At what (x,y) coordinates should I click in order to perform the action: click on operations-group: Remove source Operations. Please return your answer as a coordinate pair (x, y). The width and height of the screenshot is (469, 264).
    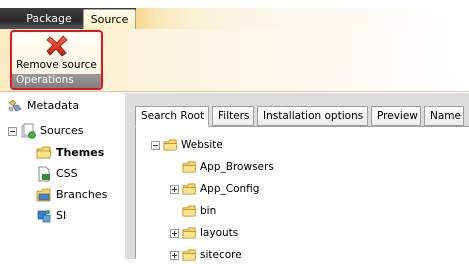
    Looking at the image, I should click on (56, 60).